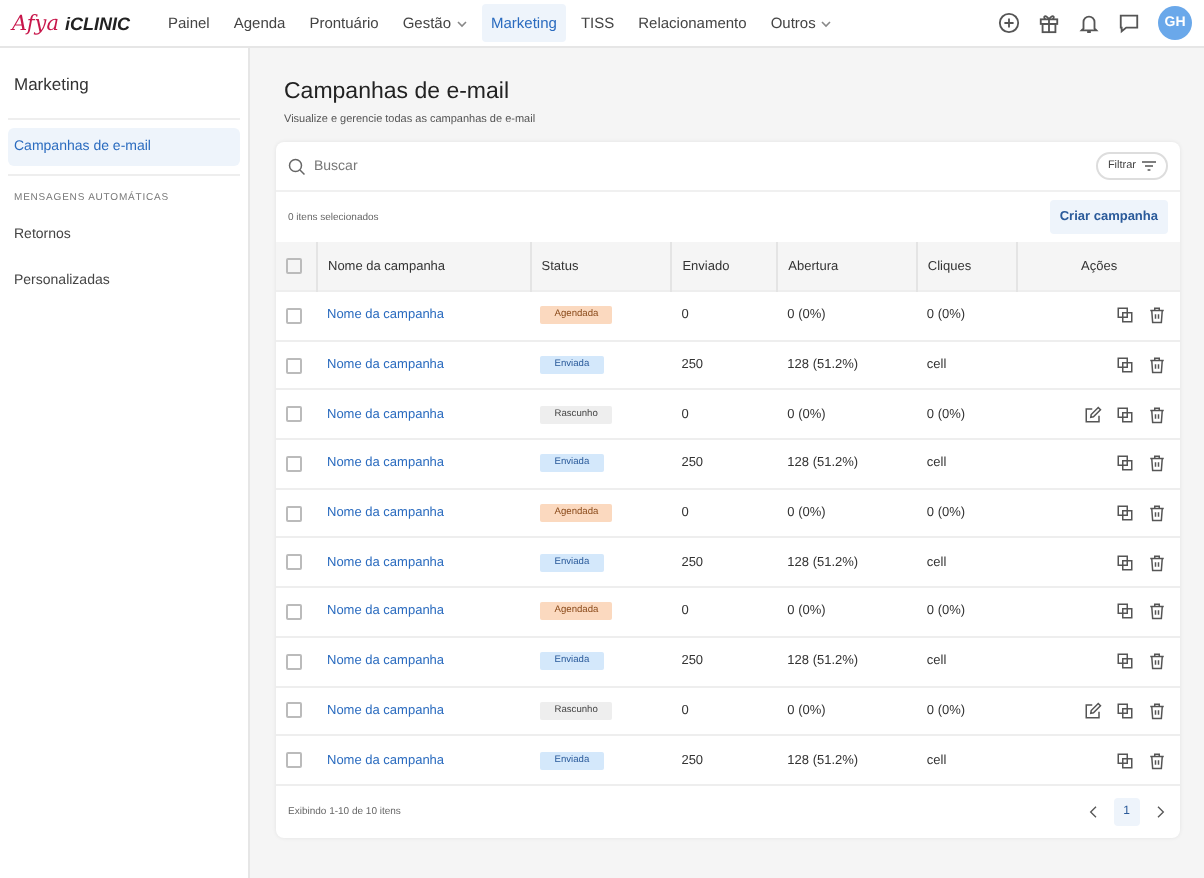 This screenshot has height=878, width=1204. Describe the element at coordinates (398, 92) in the screenshot. I see `page-title: Campanhas de e-mail` at that location.